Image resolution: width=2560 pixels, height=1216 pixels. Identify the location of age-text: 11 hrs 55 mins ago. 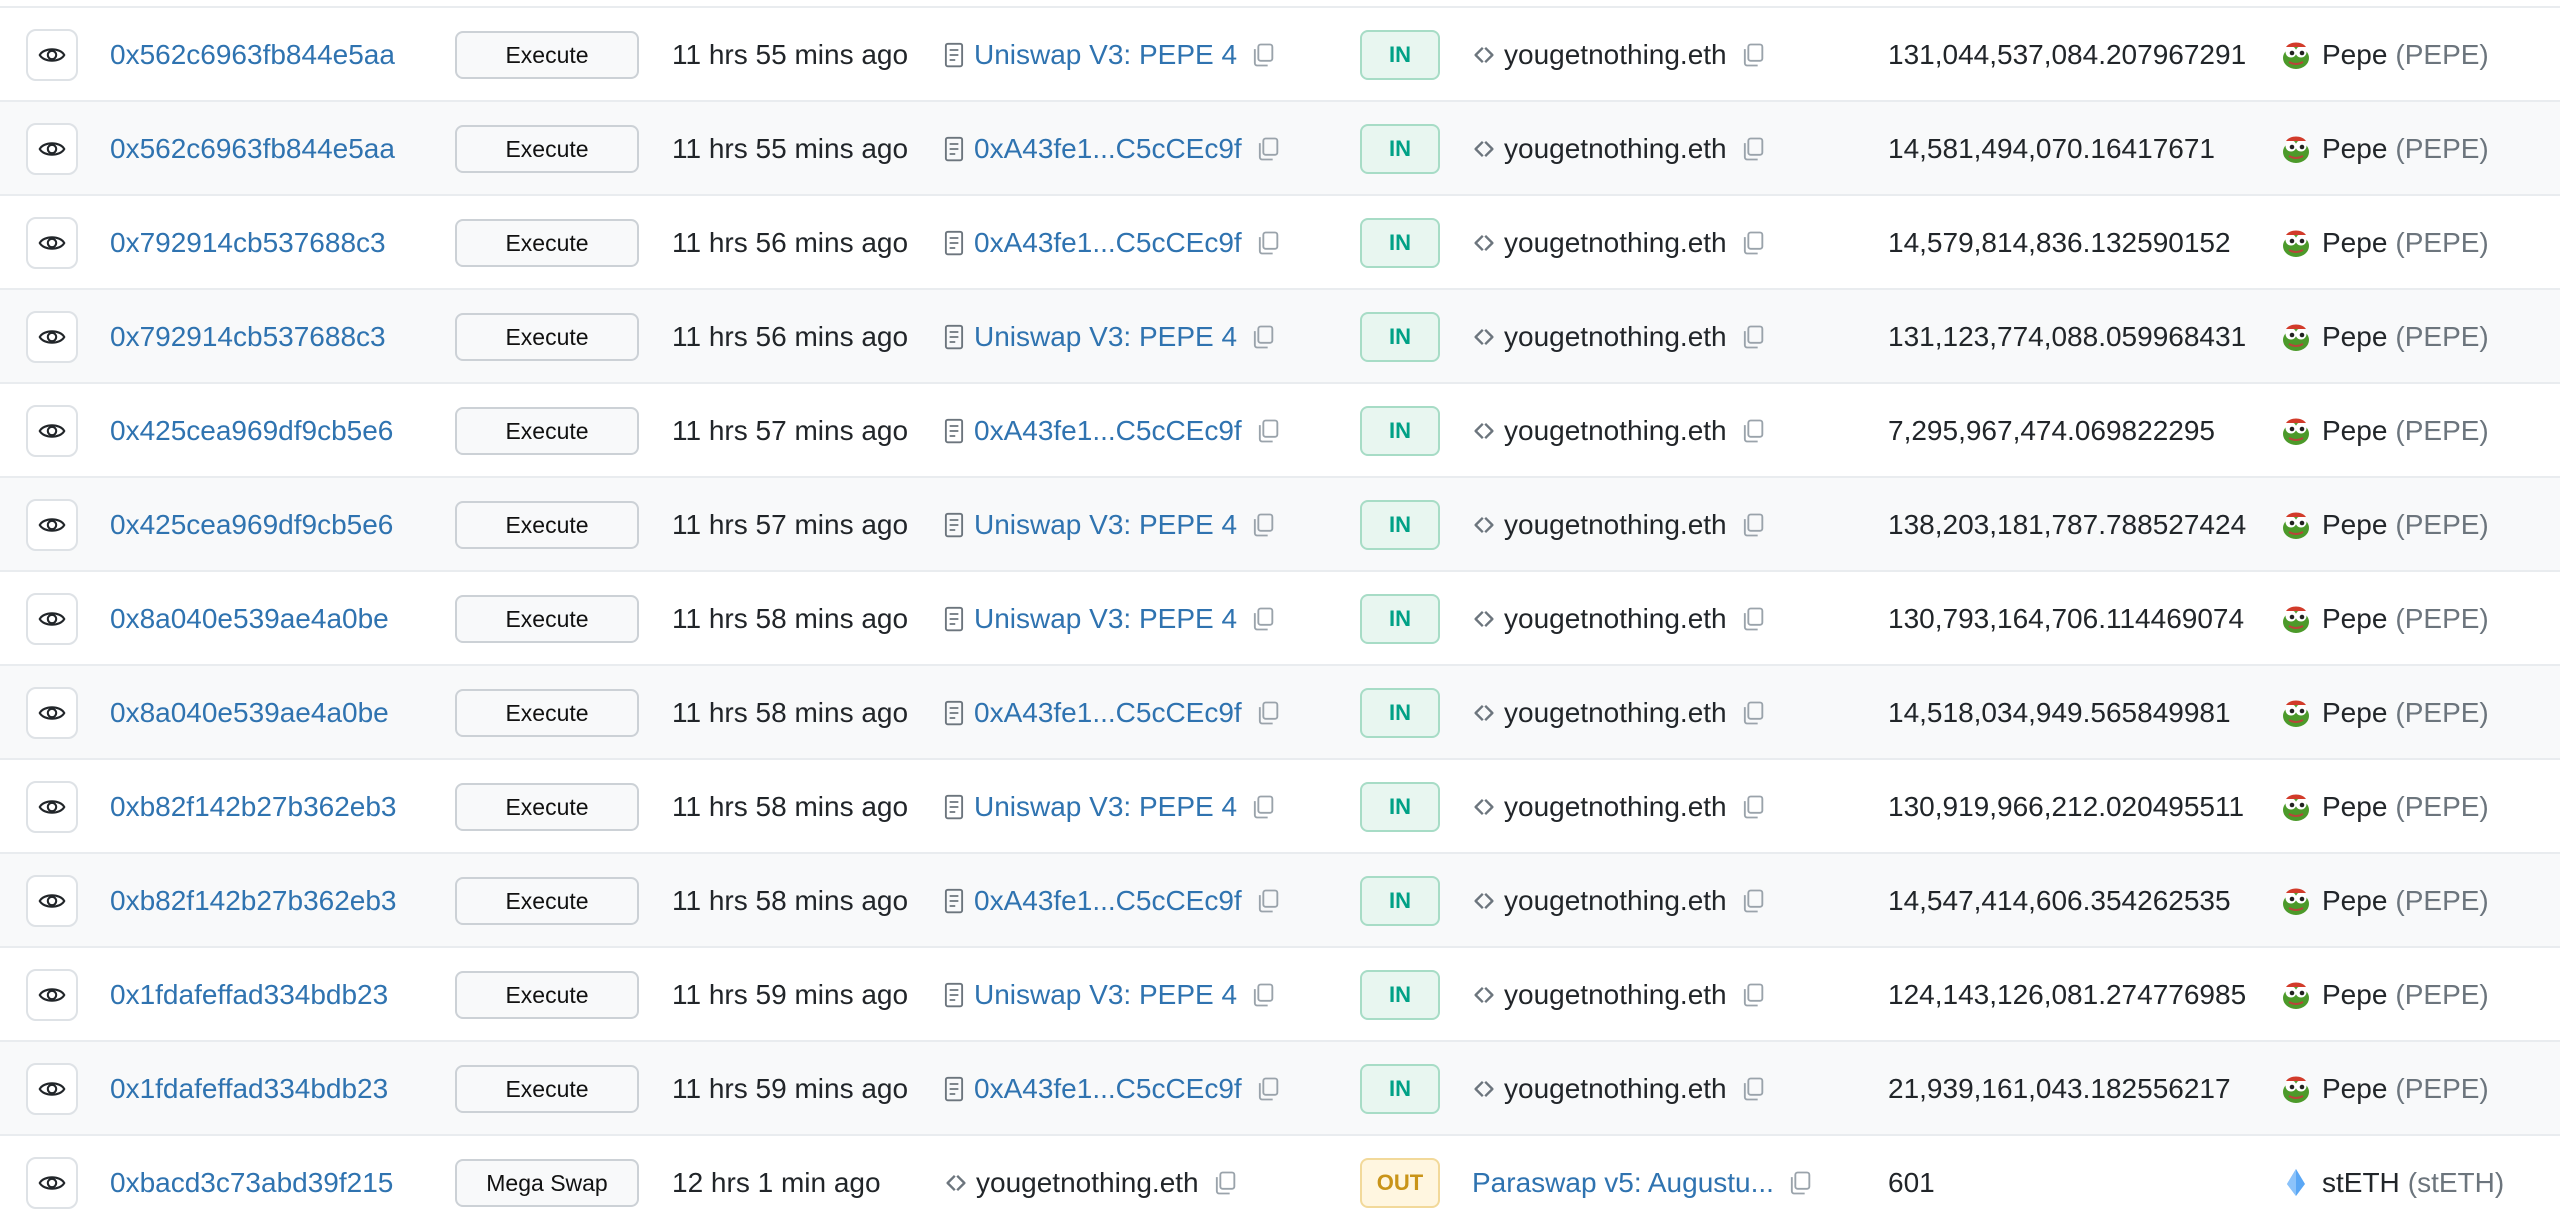
(790, 54).